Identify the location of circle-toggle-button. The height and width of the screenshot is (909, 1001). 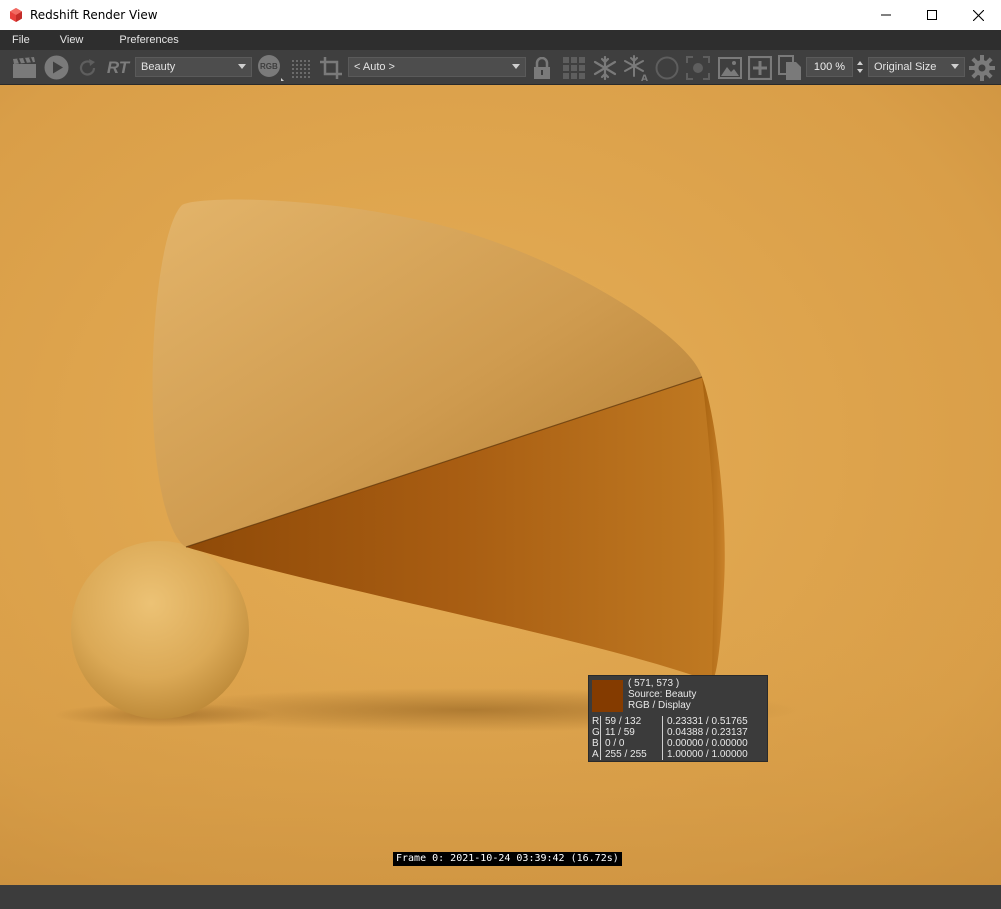
(667, 67).